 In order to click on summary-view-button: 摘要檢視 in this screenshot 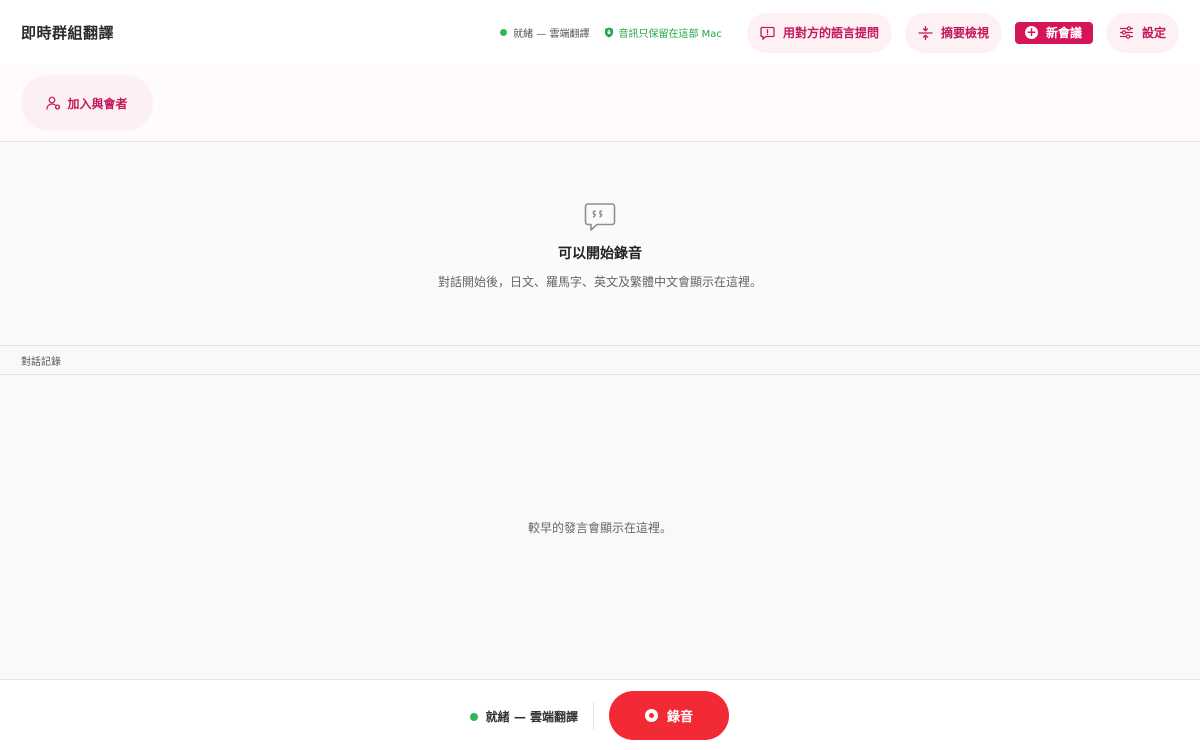, I will do `click(953, 32)`.